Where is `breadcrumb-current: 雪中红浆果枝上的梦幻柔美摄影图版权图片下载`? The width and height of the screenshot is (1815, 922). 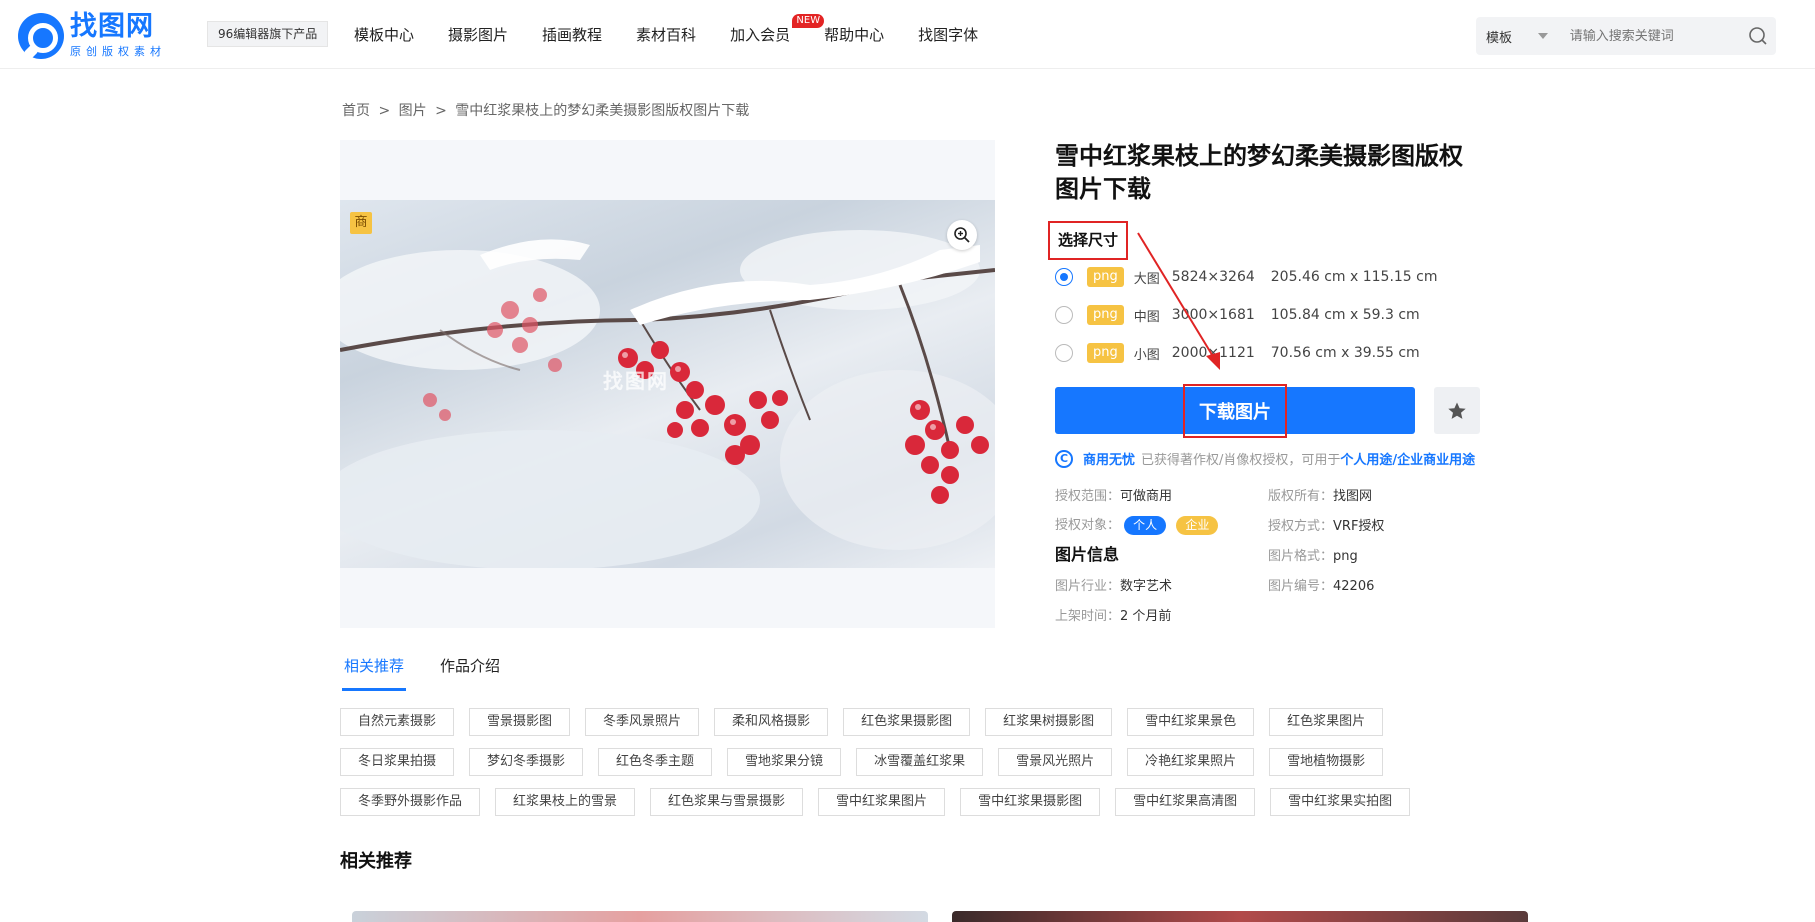
breadcrumb-current: 雪中红浆果枝上的梦幻柔美摄影图版权图片下载 is located at coordinates (602, 111).